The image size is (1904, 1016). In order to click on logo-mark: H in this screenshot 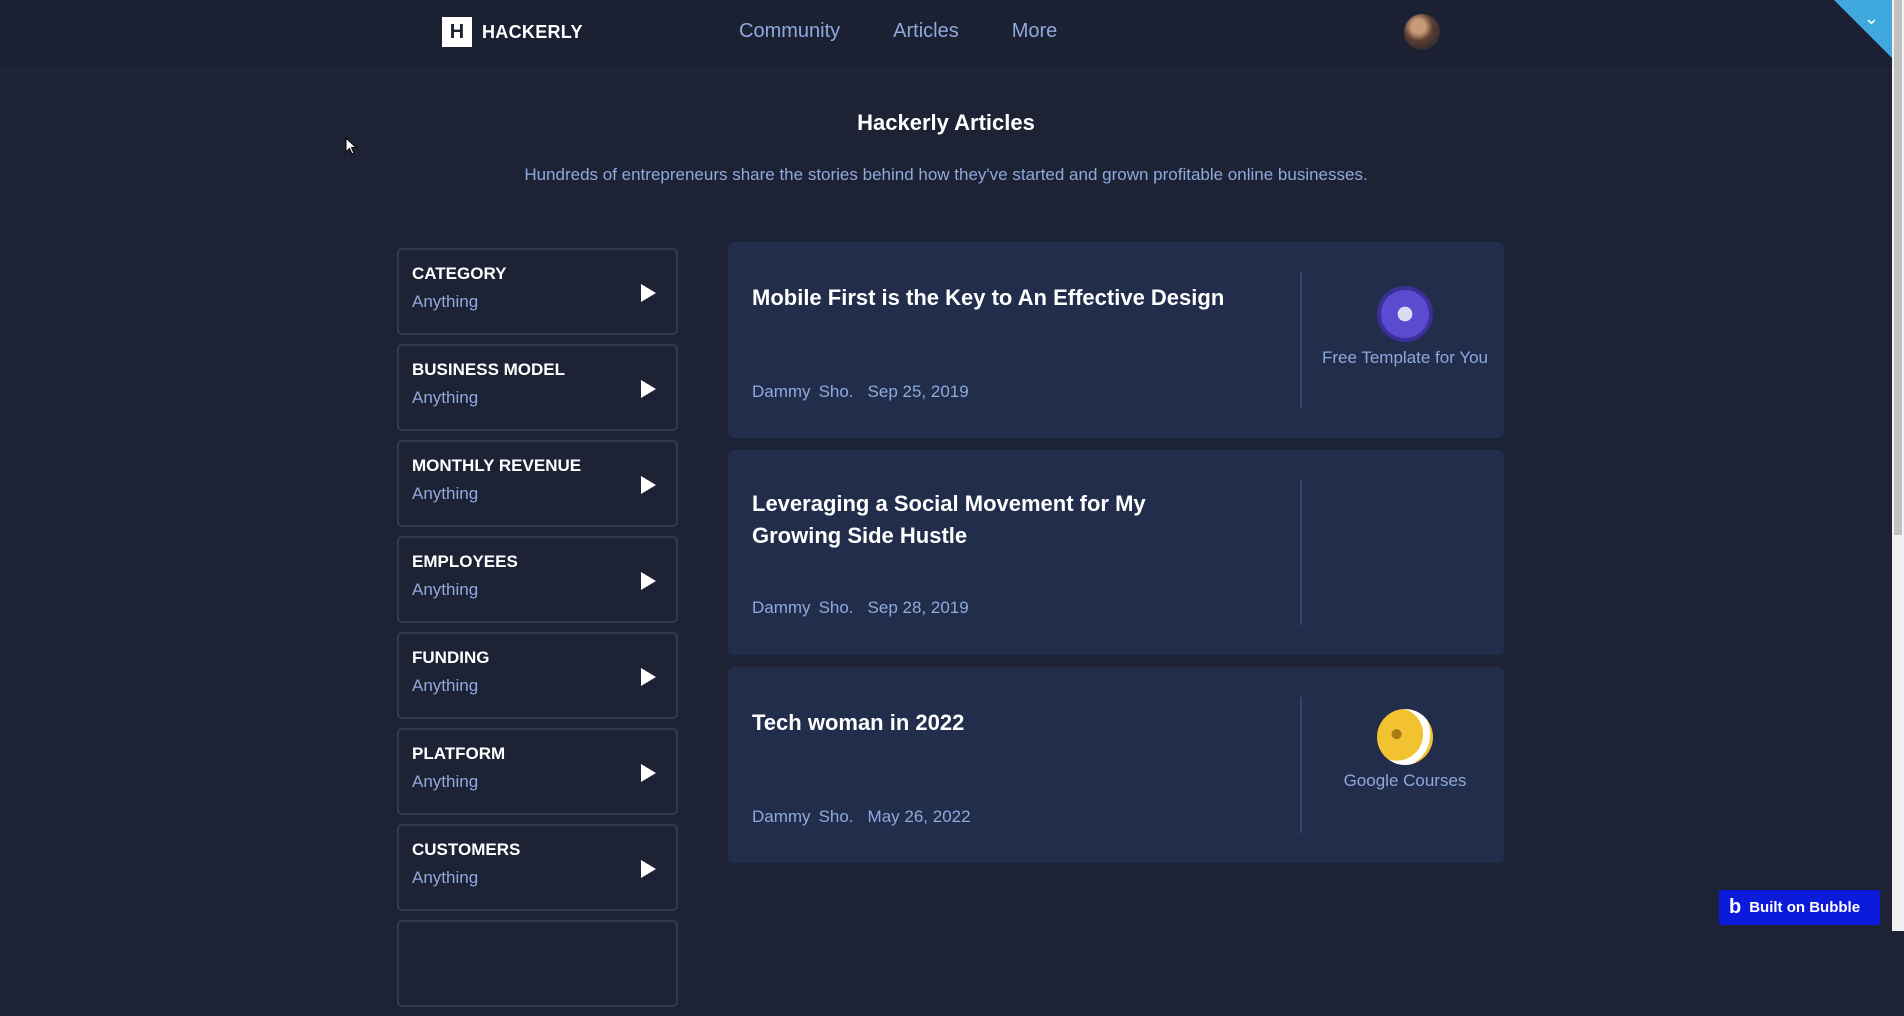, I will do `click(457, 32)`.